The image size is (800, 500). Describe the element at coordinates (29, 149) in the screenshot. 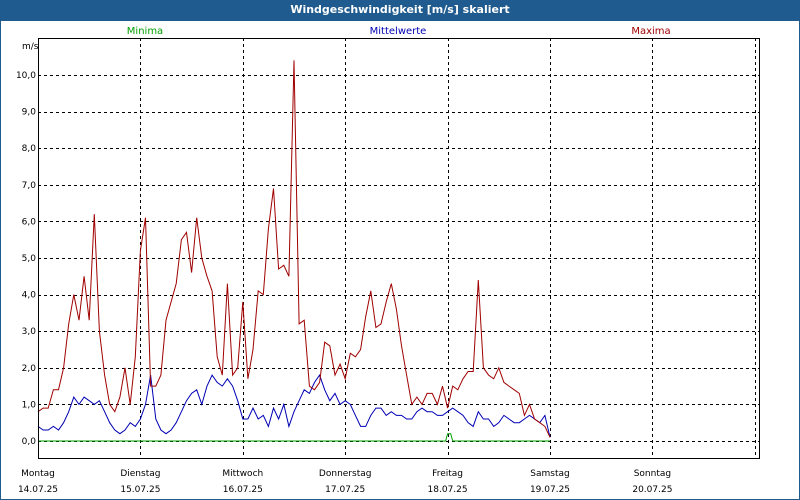

I see `y-tick-label: 8,0` at that location.